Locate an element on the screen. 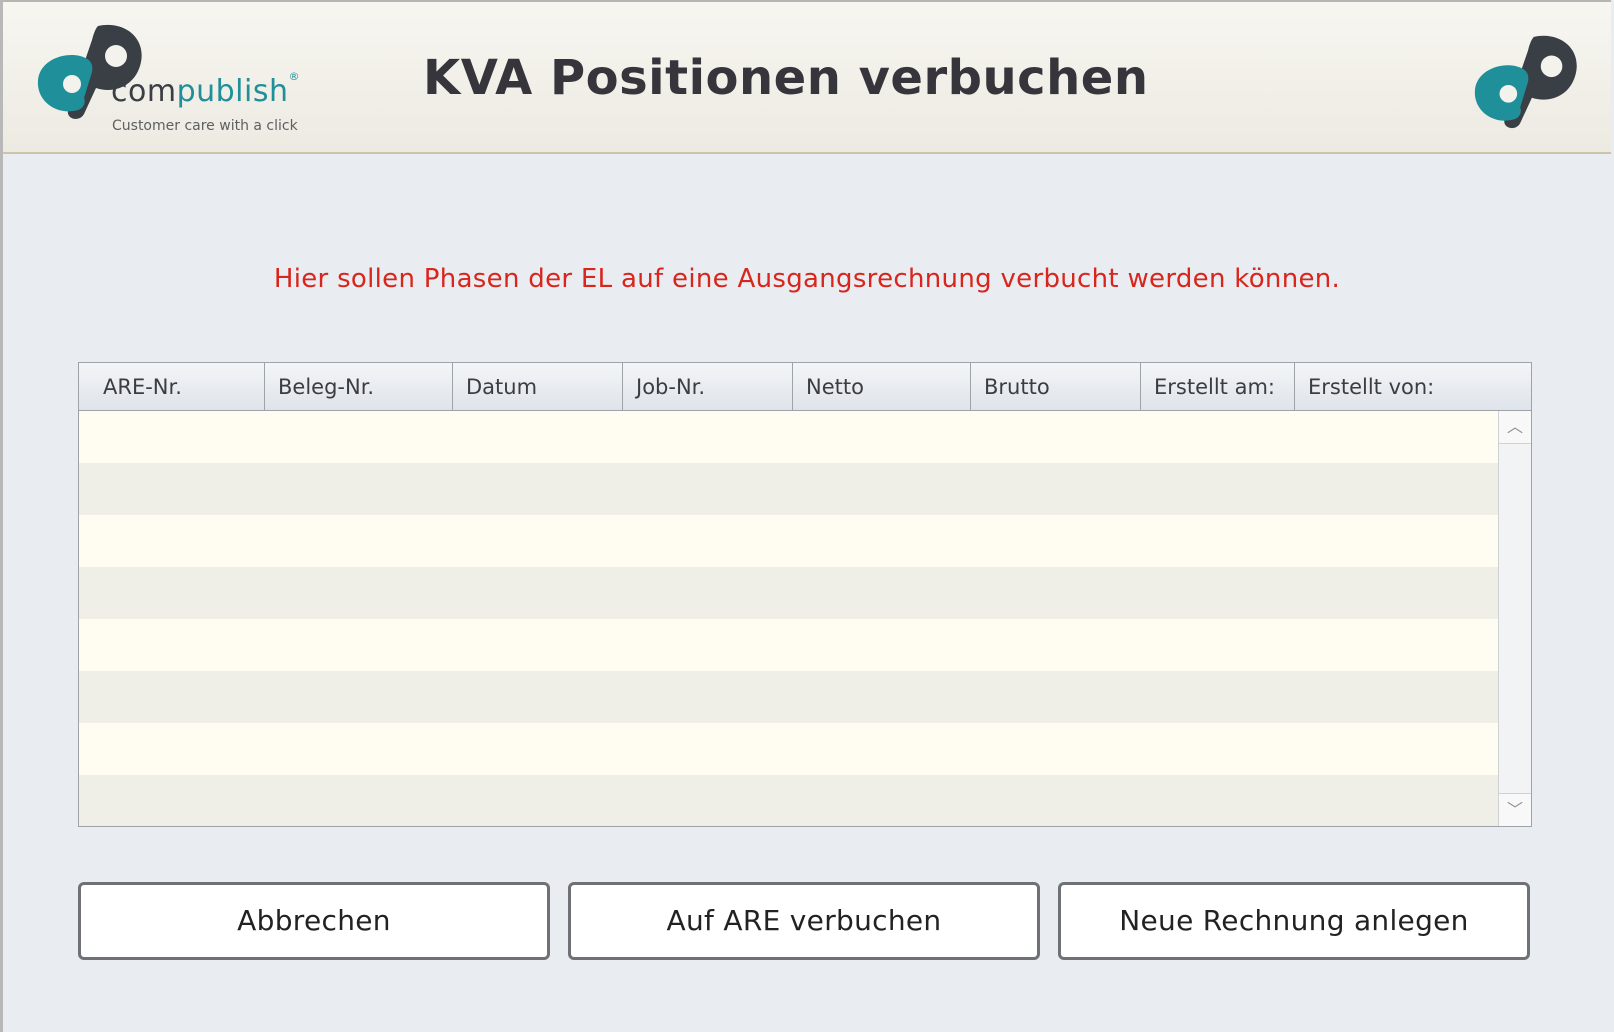 The image size is (1614, 1032). compublish-mark-icon is located at coordinates (1525, 82).